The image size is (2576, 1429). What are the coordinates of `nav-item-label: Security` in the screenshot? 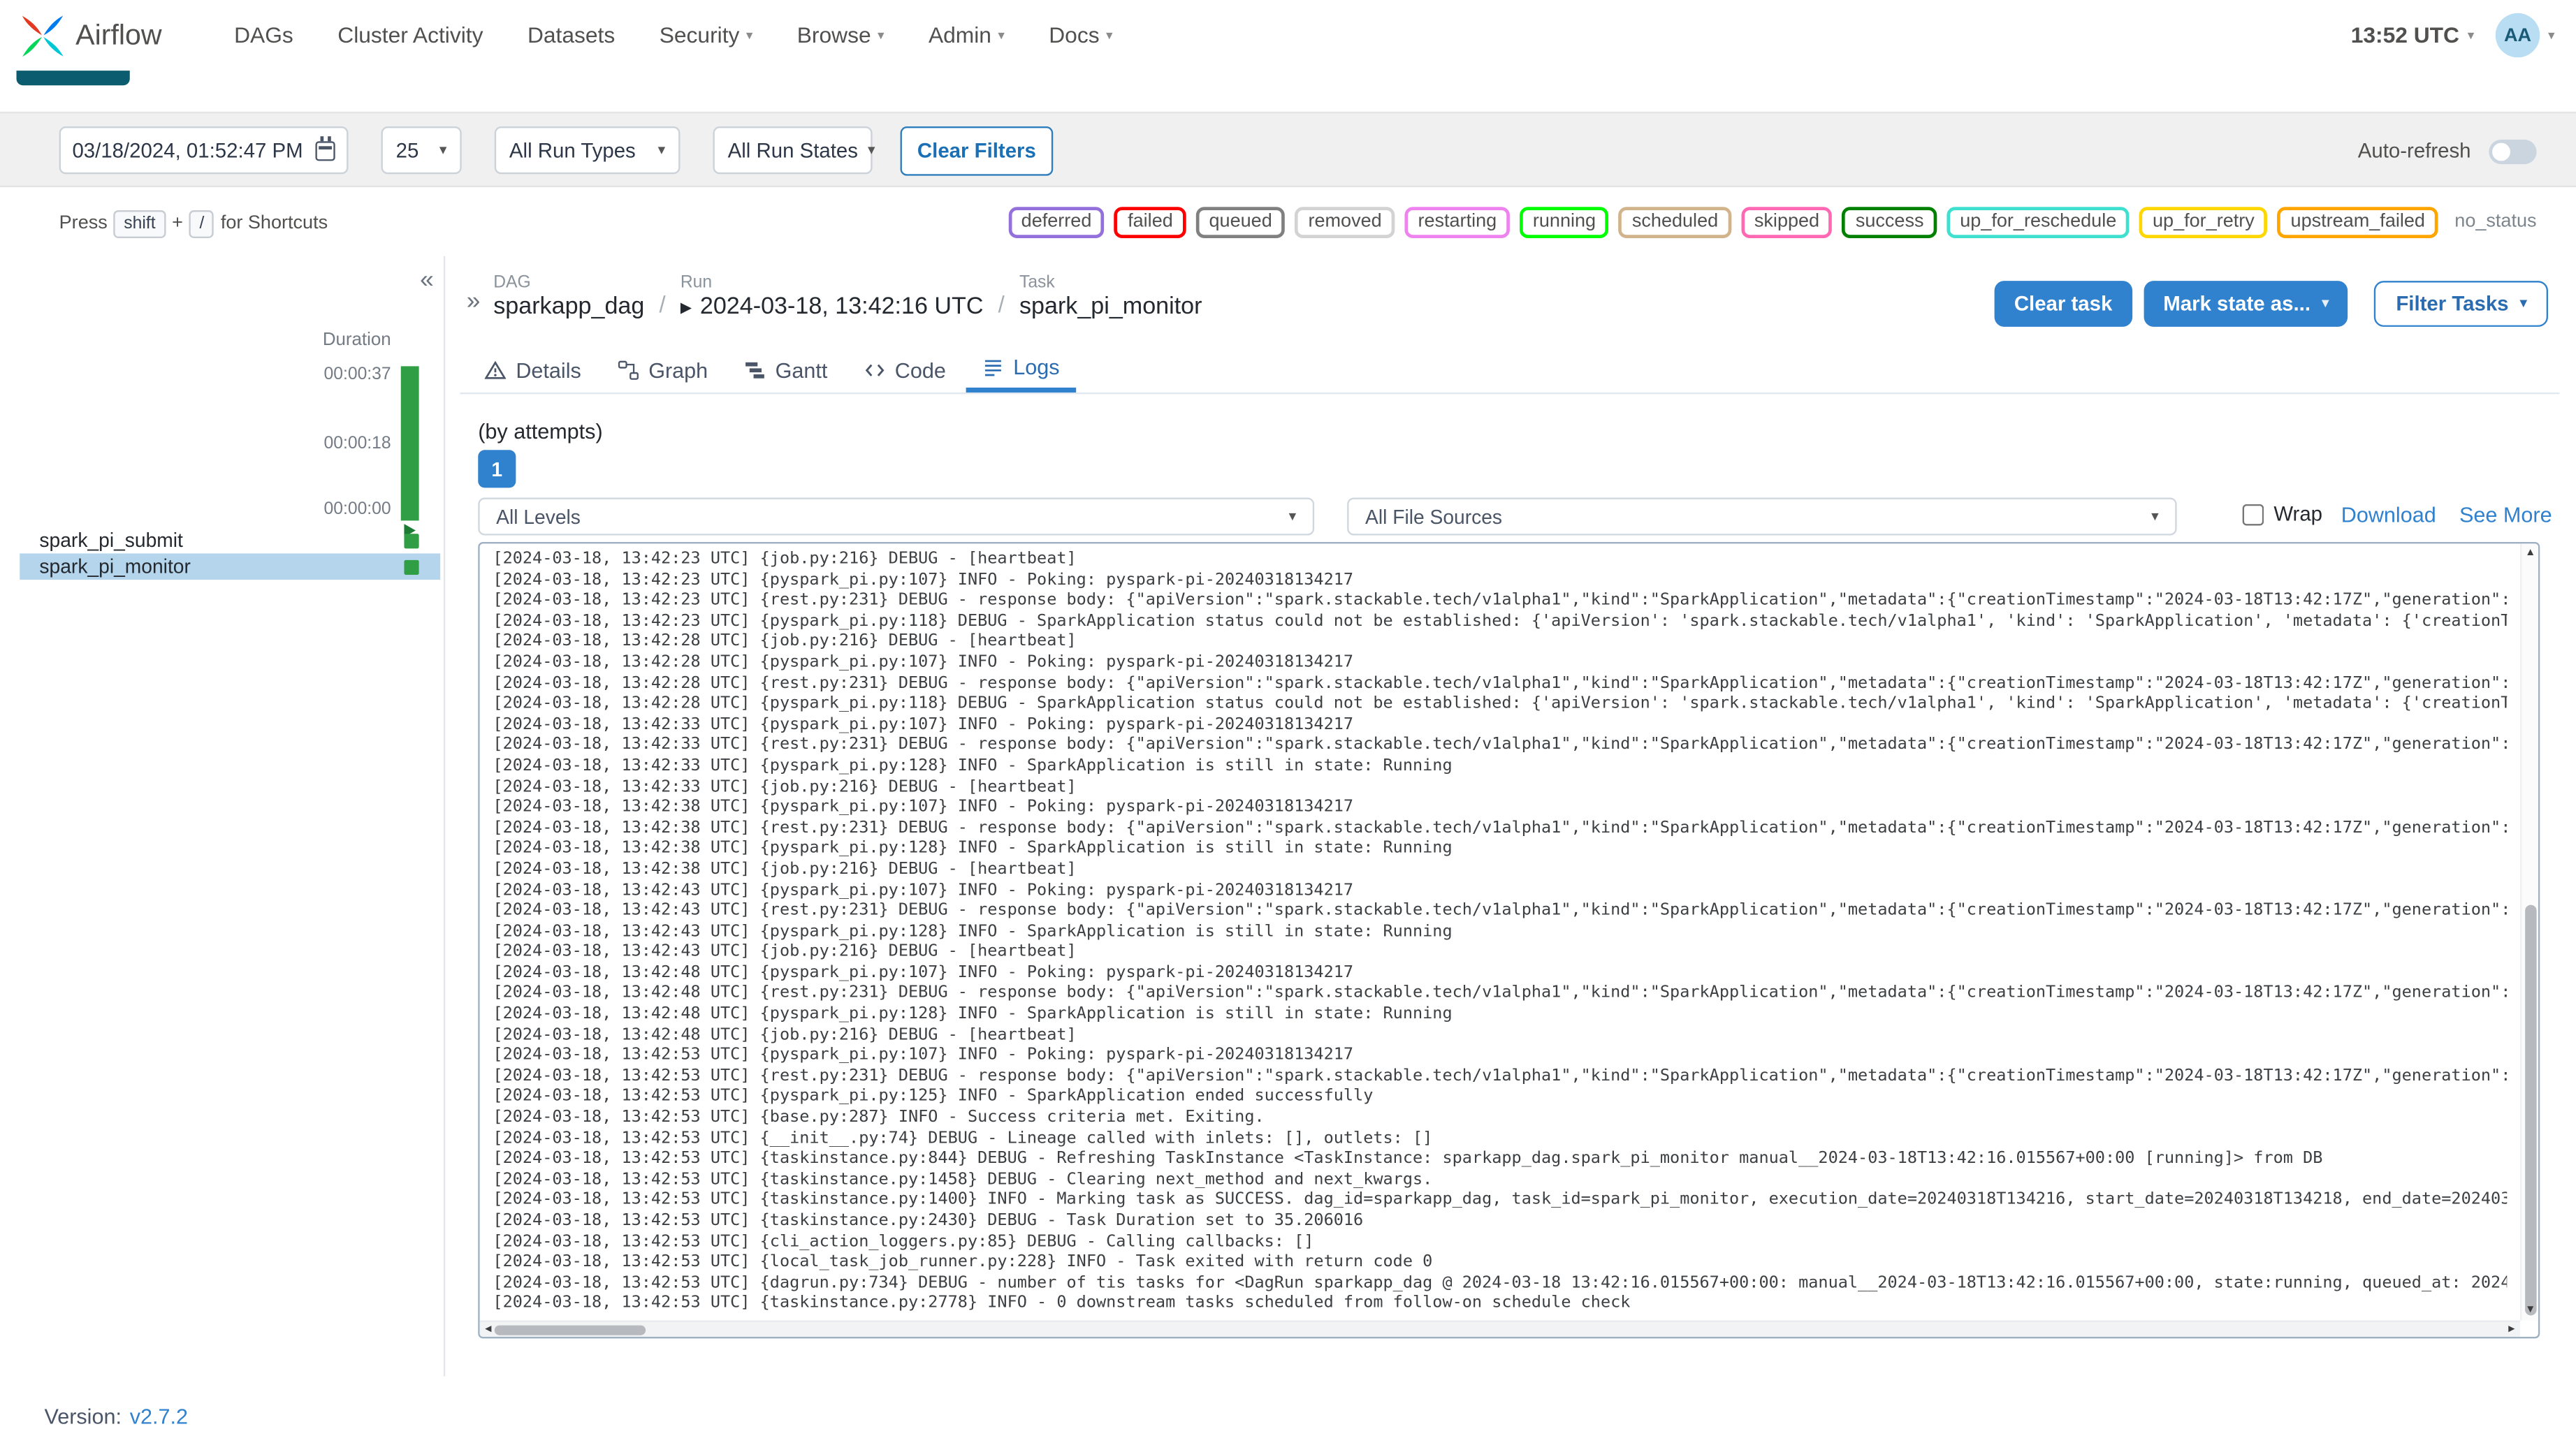 It's located at (699, 35).